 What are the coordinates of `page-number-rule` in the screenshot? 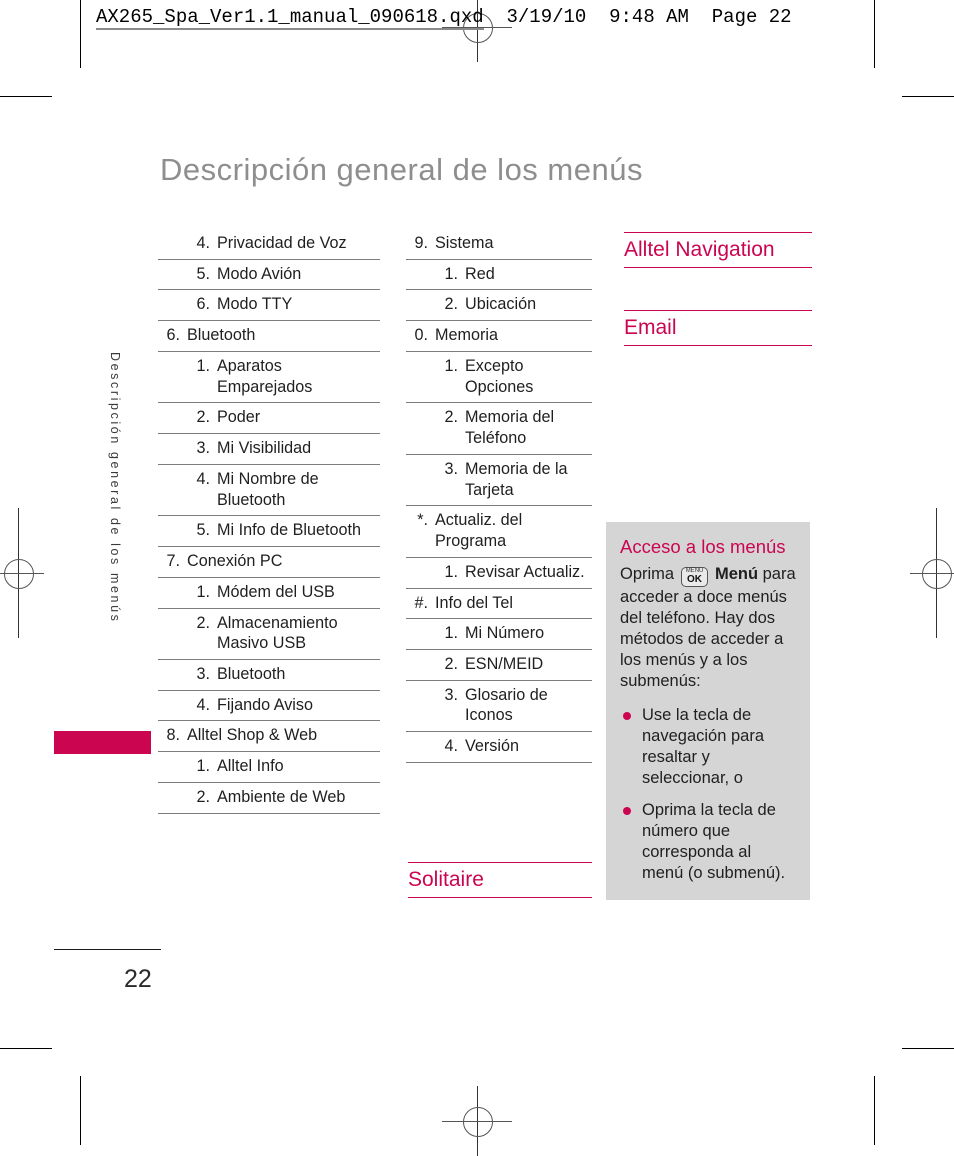 It's located at (107, 949).